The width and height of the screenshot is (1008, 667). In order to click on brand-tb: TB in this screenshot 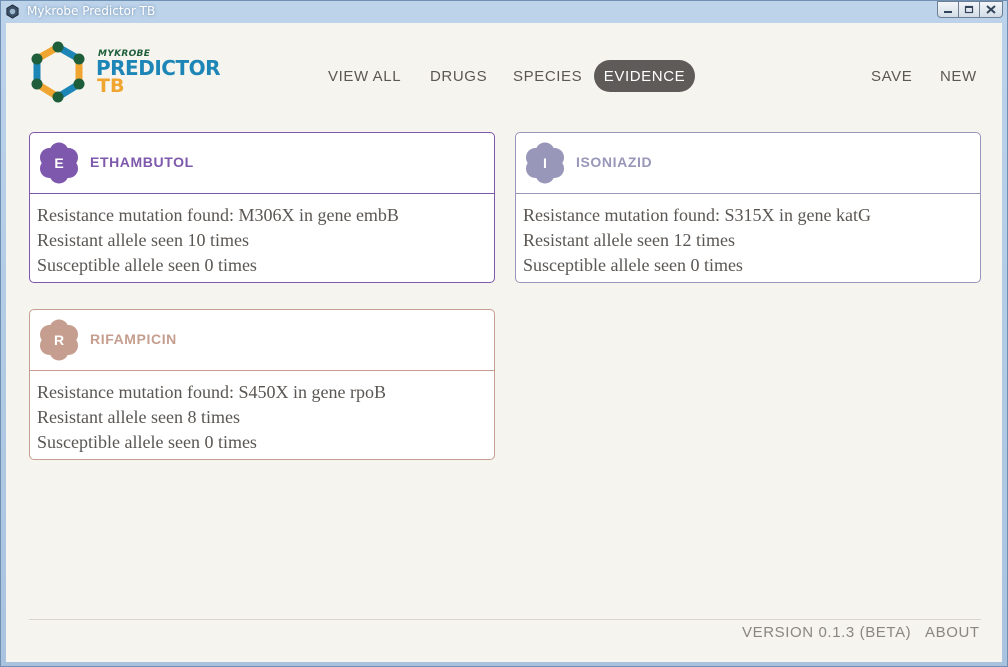, I will do `click(111, 86)`.